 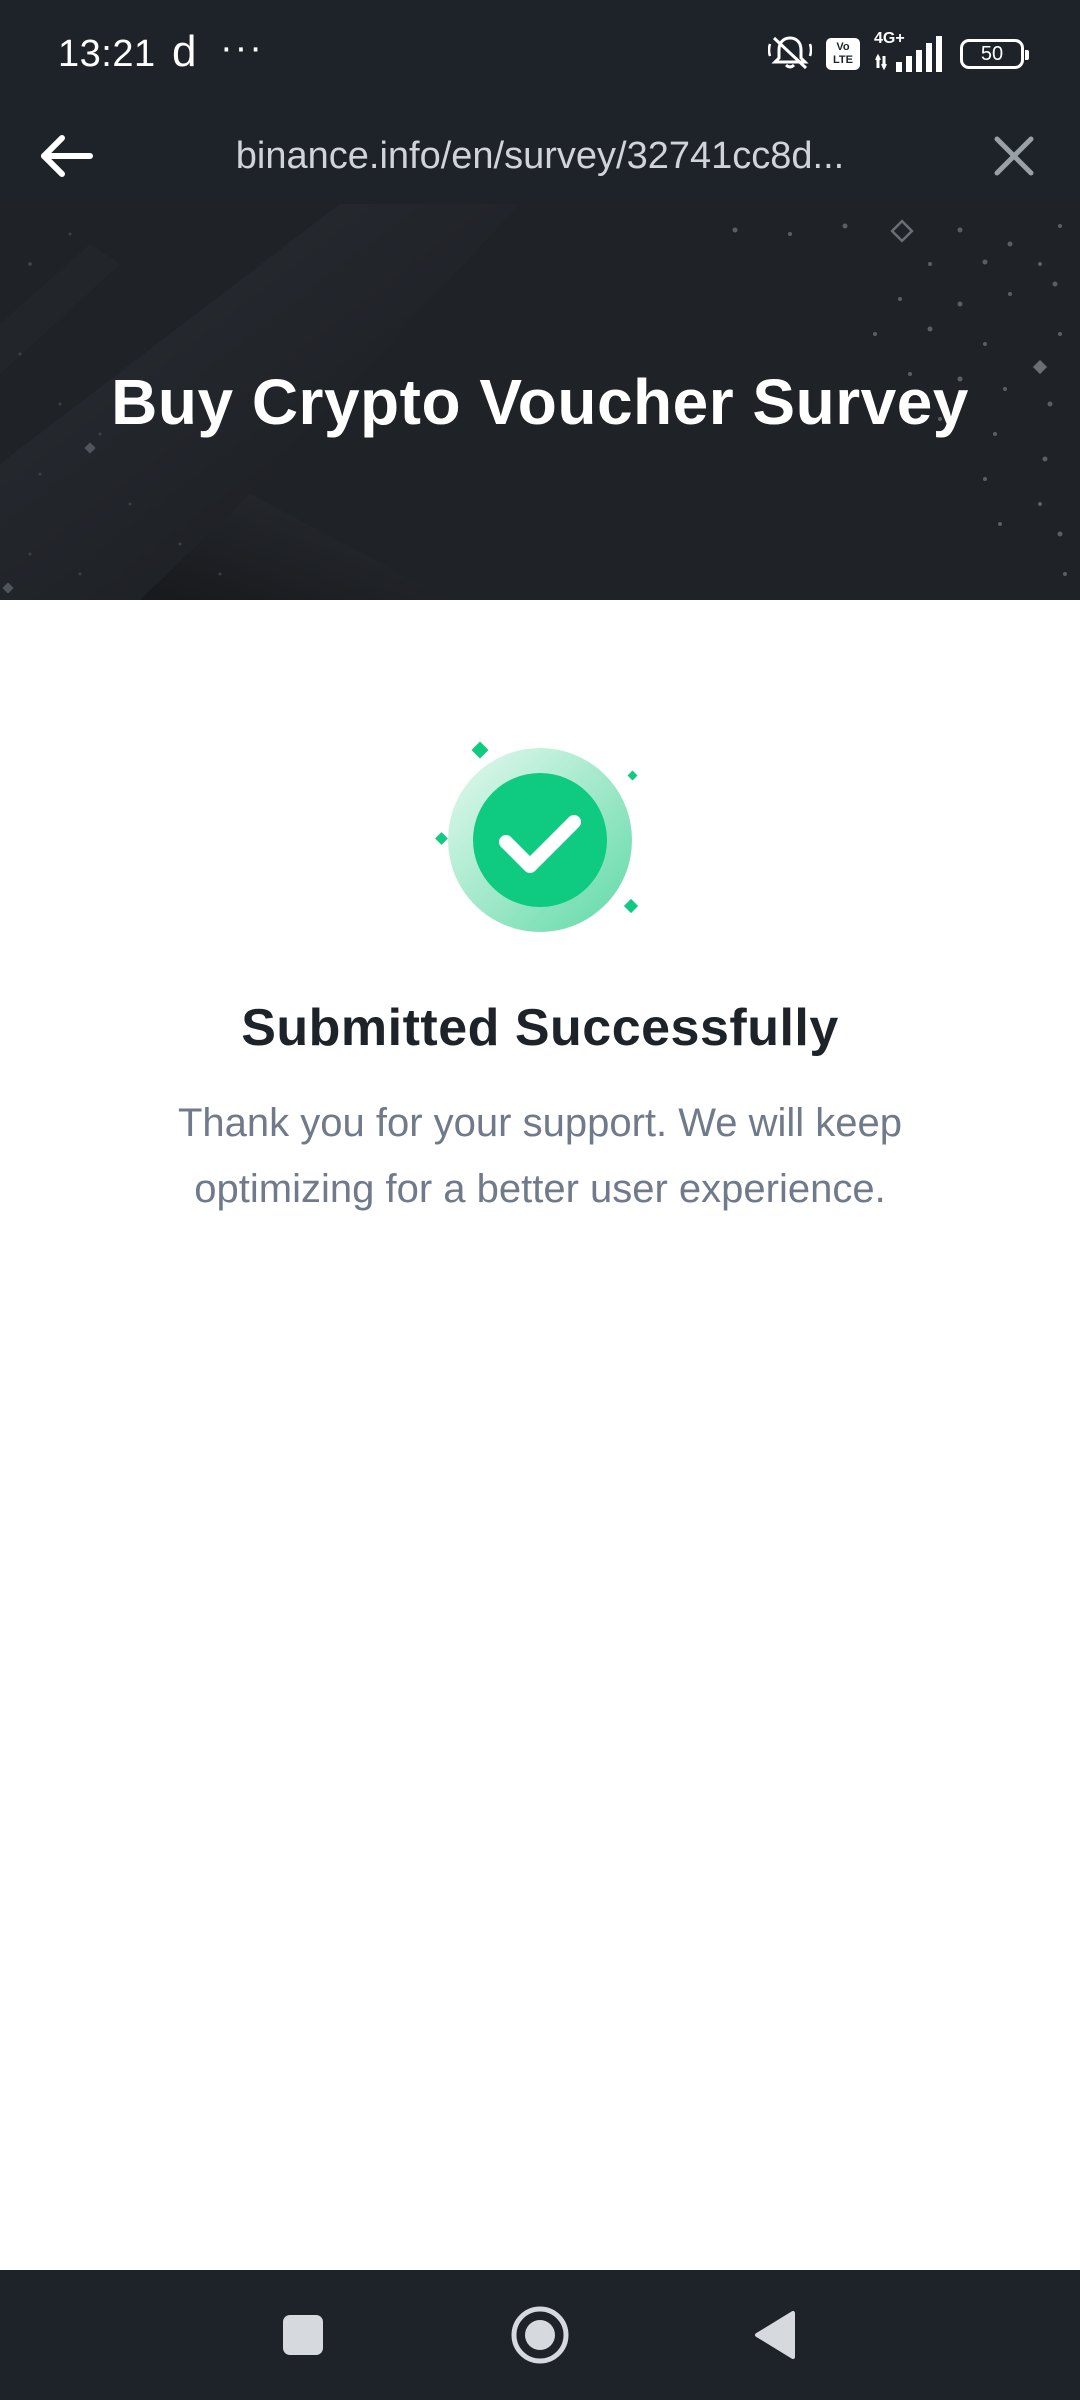 I want to click on page-title: Buy Crypto Voucher Survey, so click(x=540, y=402).